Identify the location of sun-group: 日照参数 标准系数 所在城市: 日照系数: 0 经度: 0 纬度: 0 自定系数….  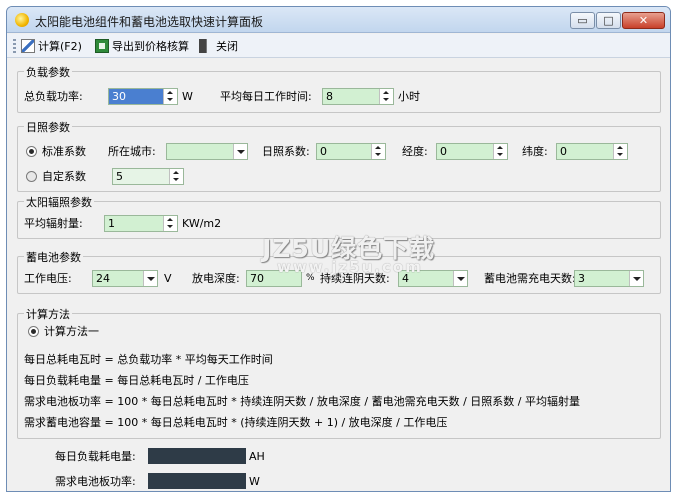
(339, 155).